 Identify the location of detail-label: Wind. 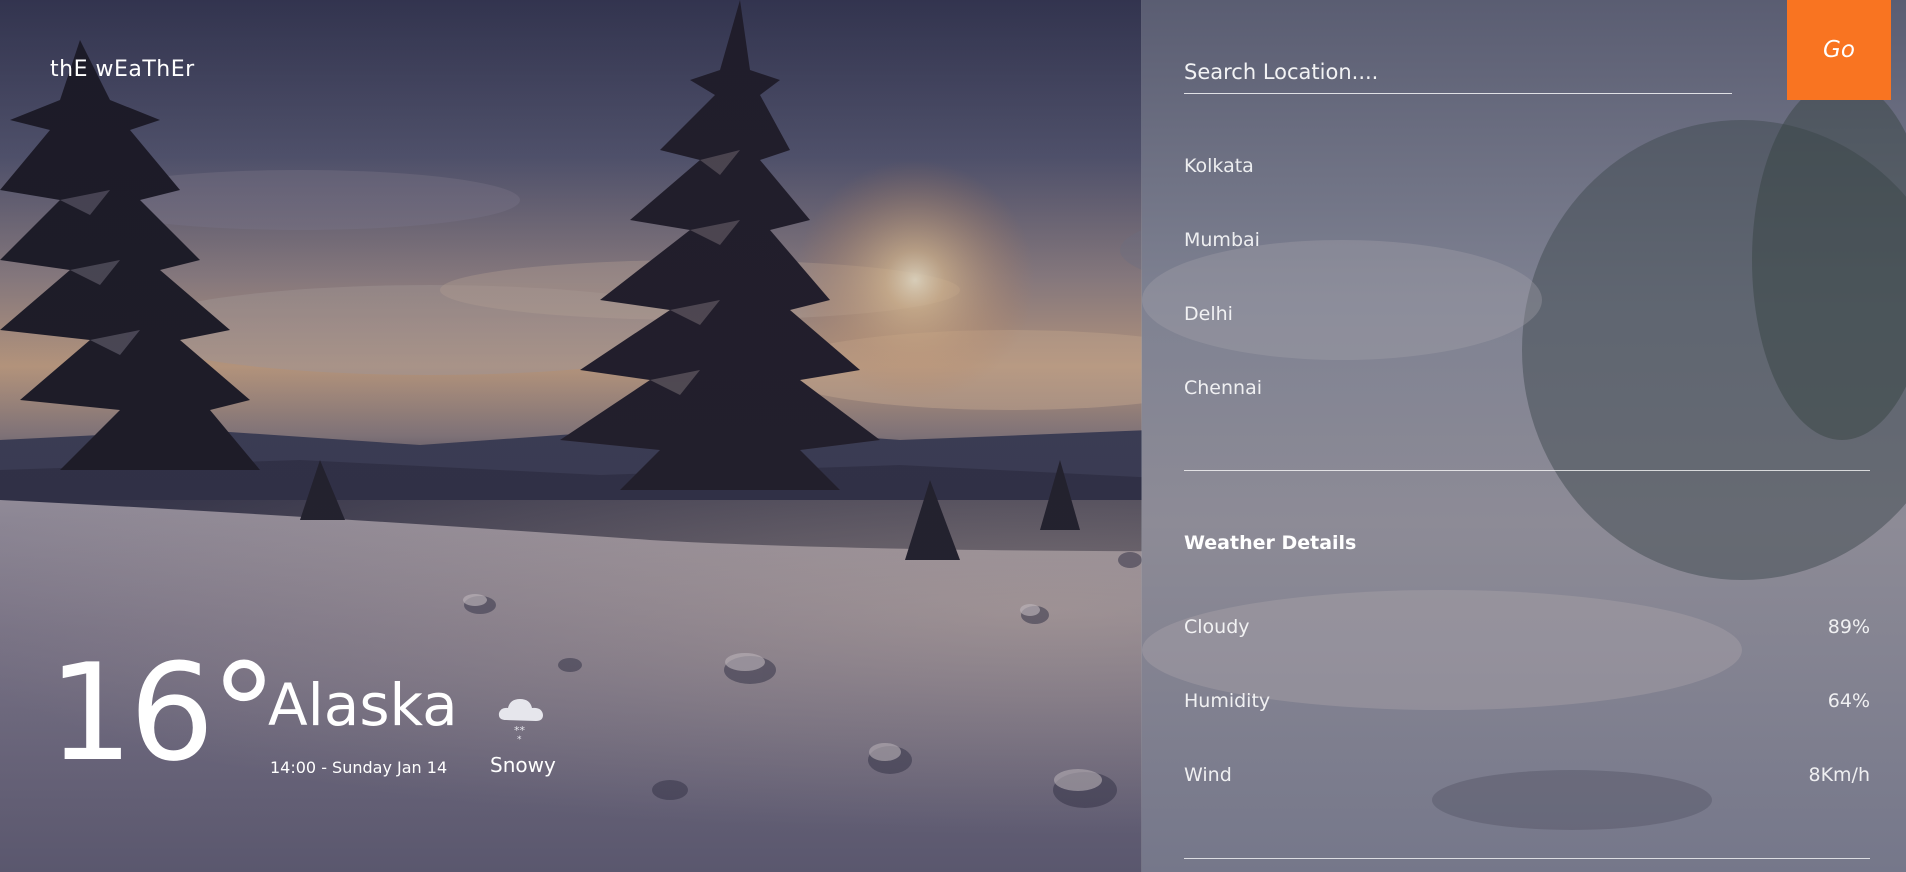
(1208, 775).